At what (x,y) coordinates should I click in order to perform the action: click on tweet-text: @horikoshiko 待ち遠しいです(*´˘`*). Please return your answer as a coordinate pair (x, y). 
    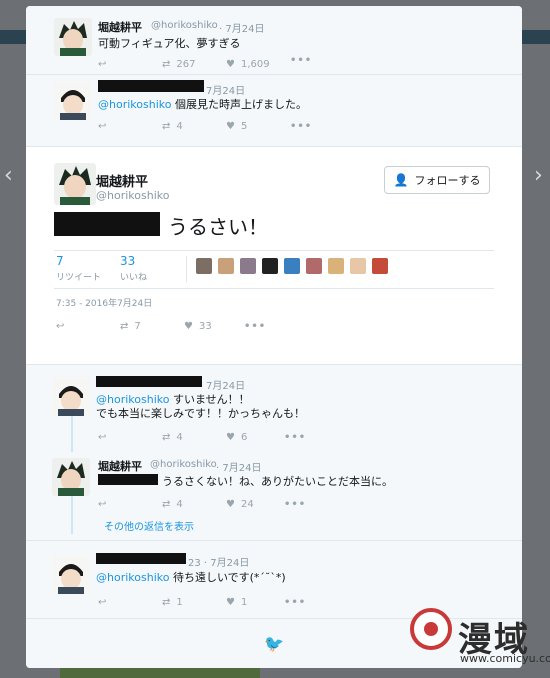
    Looking at the image, I should click on (191, 577).